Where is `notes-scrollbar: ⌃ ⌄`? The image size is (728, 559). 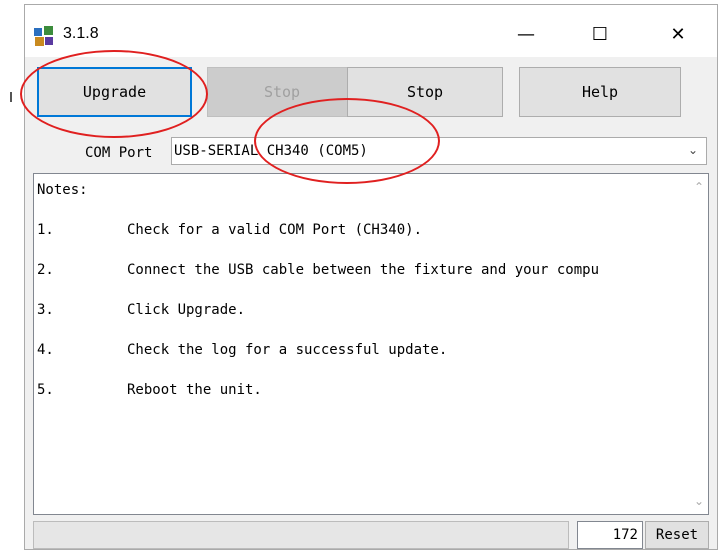 notes-scrollbar: ⌃ ⌄ is located at coordinates (699, 344).